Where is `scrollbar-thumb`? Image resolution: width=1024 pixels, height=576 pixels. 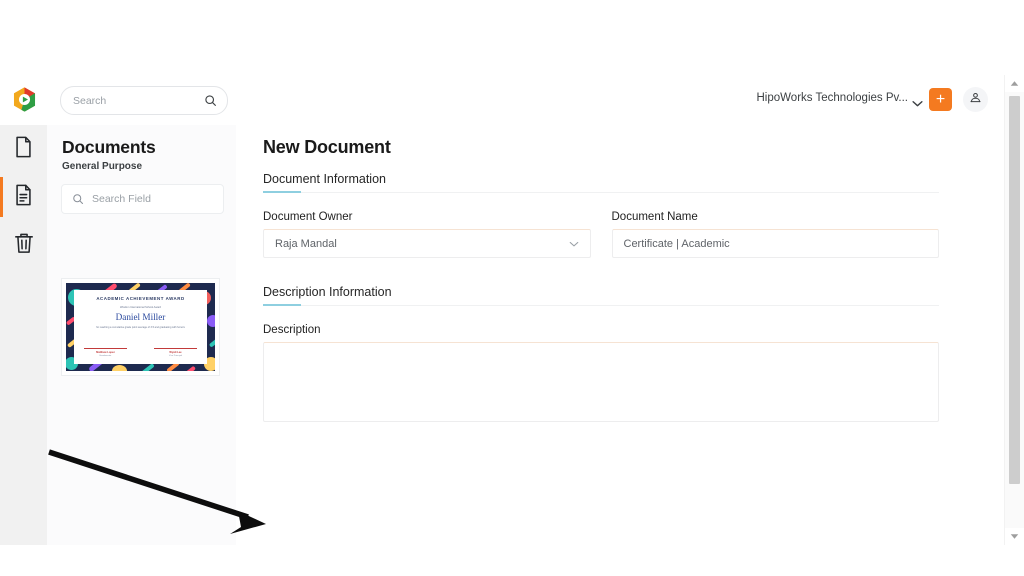
scrollbar-thumb is located at coordinates (1014, 290).